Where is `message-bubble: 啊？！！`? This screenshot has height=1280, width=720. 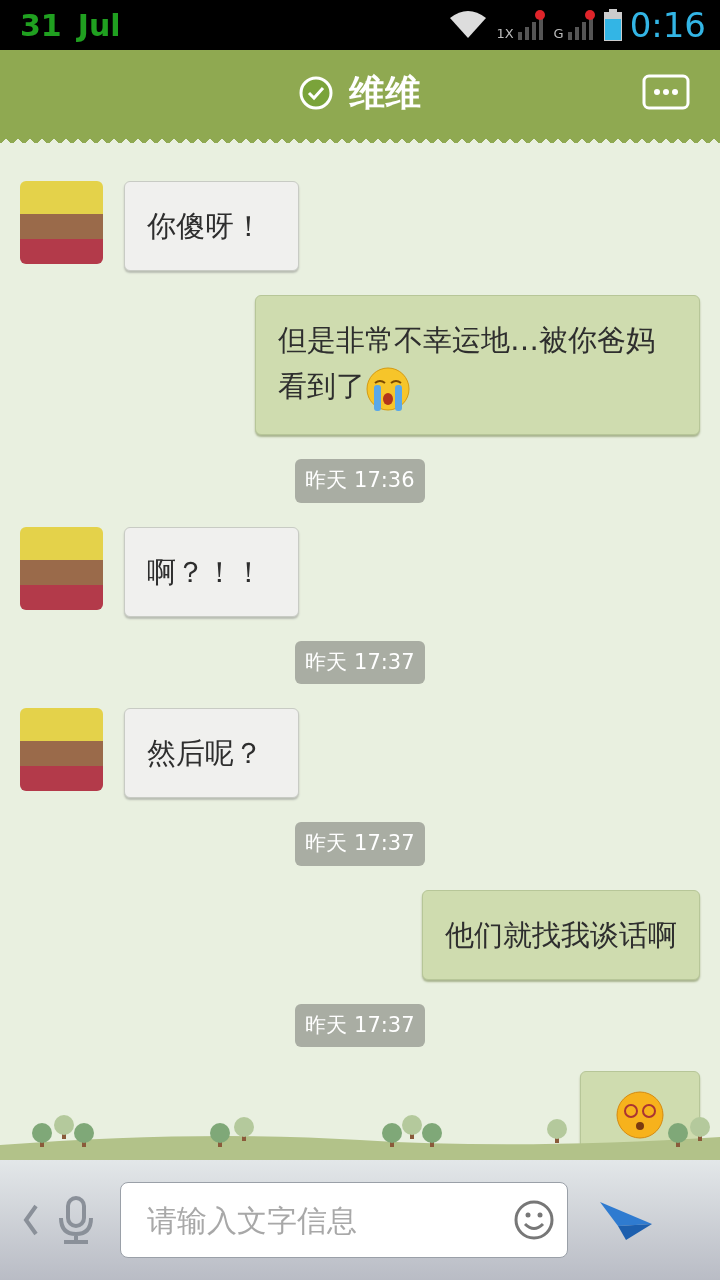
message-bubble: 啊？！！ is located at coordinates (211, 571).